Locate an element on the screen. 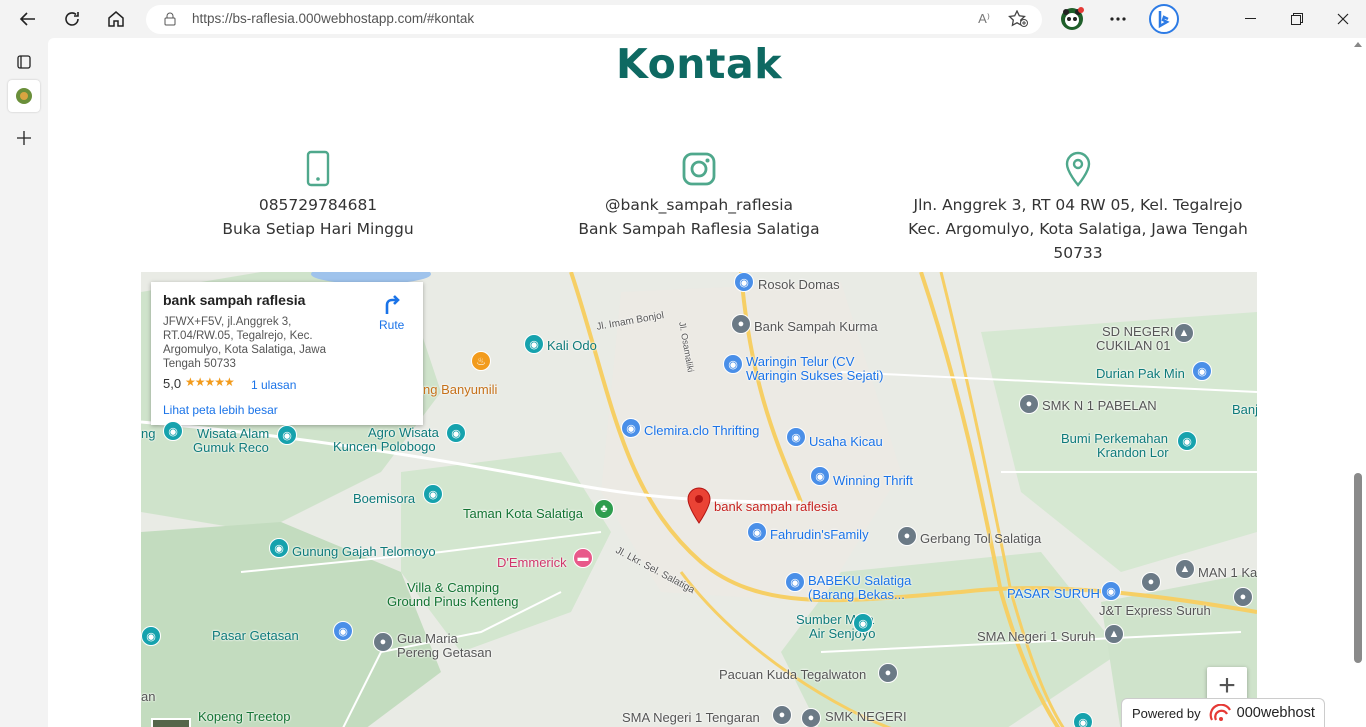 The height and width of the screenshot is (727, 1366). poi-bumi-perkemahan: Bumi Perkemahan is located at coordinates (1114, 438).